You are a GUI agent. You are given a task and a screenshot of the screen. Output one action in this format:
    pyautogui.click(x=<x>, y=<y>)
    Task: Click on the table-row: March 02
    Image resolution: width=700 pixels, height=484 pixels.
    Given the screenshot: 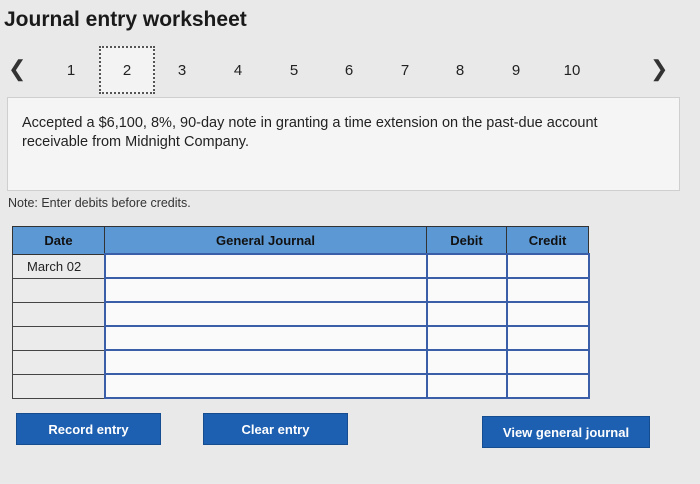 What is the action you would take?
    pyautogui.click(x=301, y=266)
    